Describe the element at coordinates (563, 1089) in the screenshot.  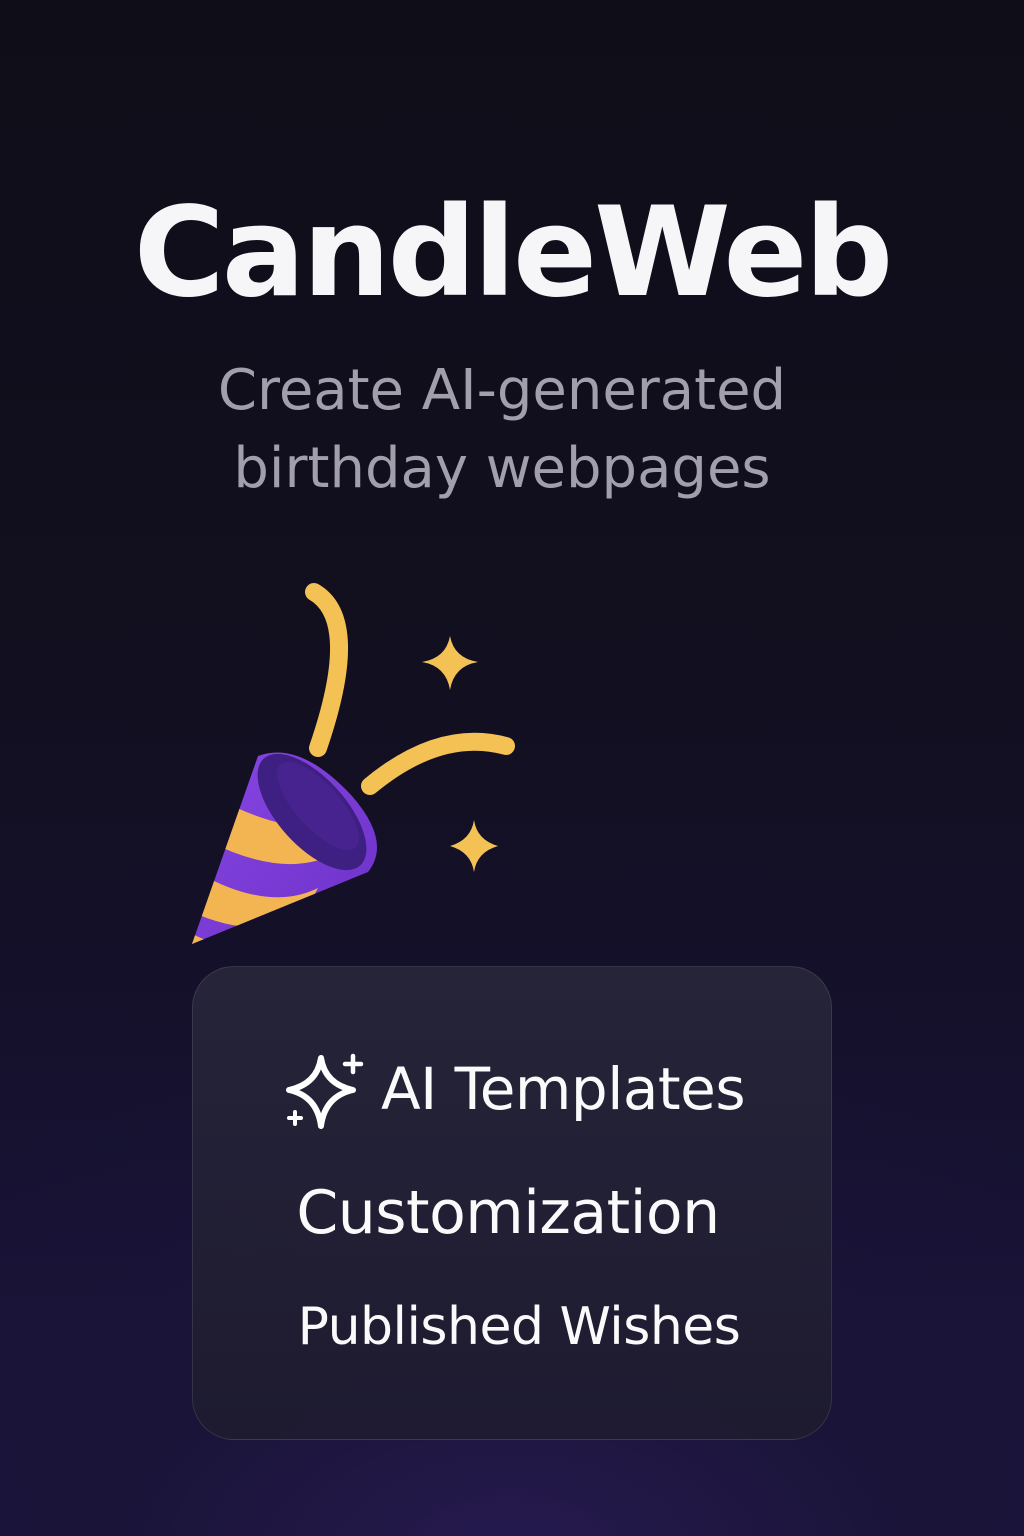
I see `feature-ai-templates-label: AI Templates` at that location.